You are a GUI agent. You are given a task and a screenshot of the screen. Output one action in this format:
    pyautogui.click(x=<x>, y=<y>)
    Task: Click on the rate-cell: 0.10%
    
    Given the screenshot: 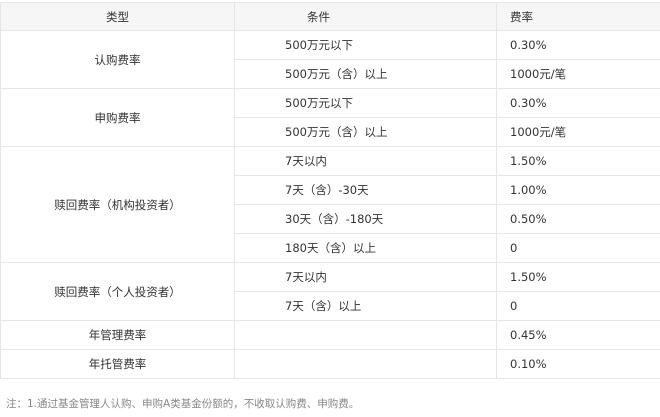 What is the action you would take?
    pyautogui.click(x=578, y=364)
    